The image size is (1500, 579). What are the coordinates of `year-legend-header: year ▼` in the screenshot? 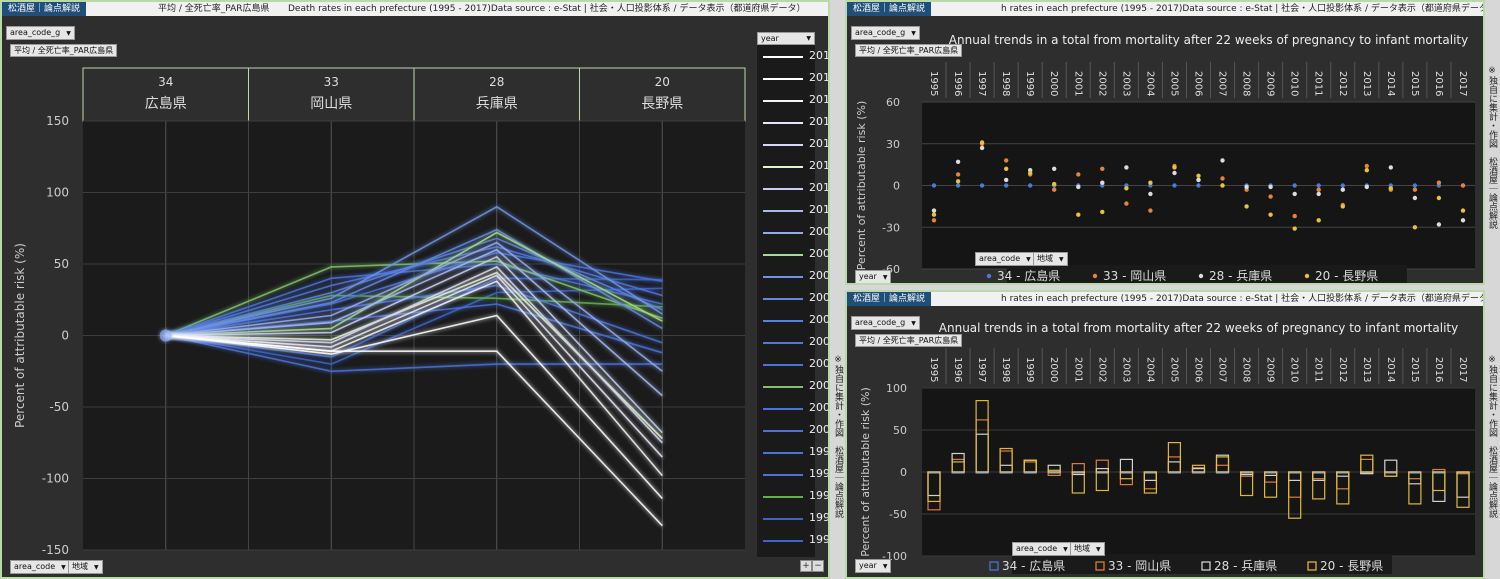 It's located at (786, 38).